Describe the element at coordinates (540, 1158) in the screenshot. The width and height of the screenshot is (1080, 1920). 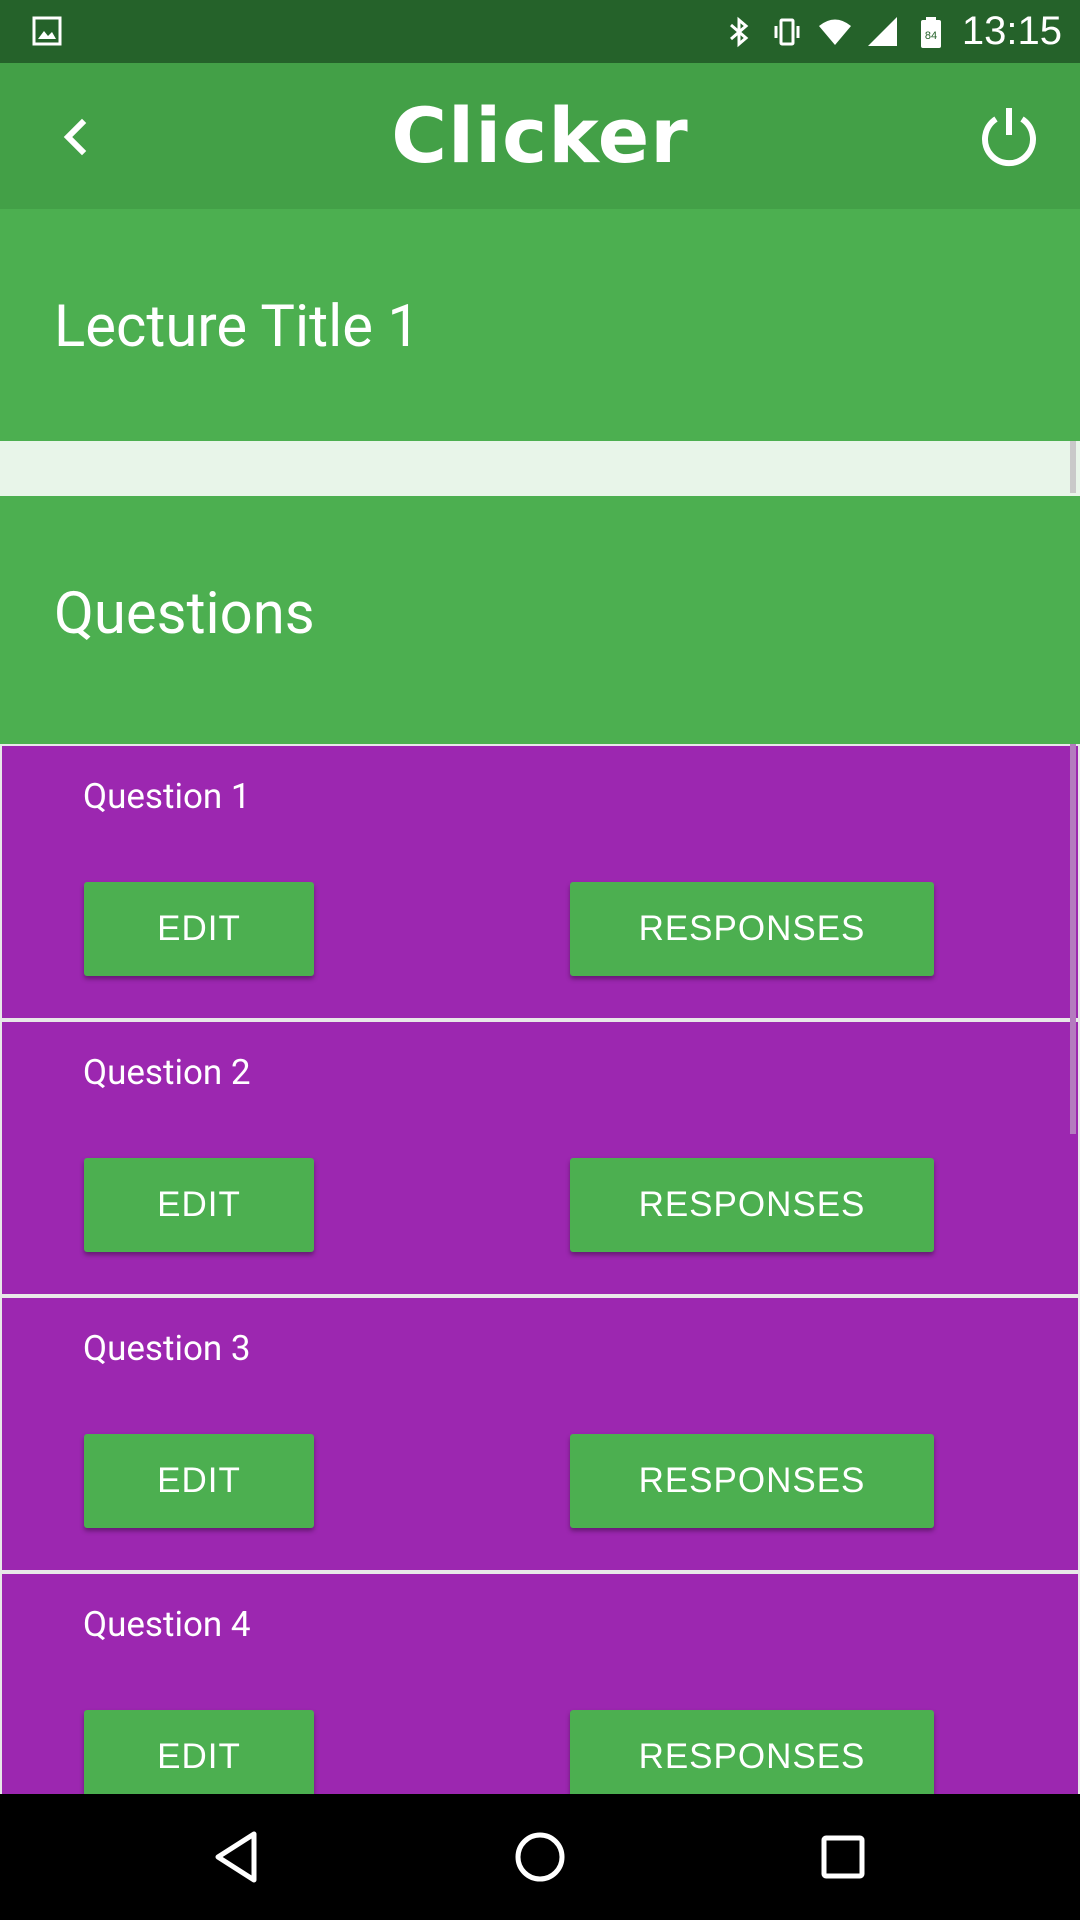
I see `question-item: Question 2 EDIT RESPONSES` at that location.